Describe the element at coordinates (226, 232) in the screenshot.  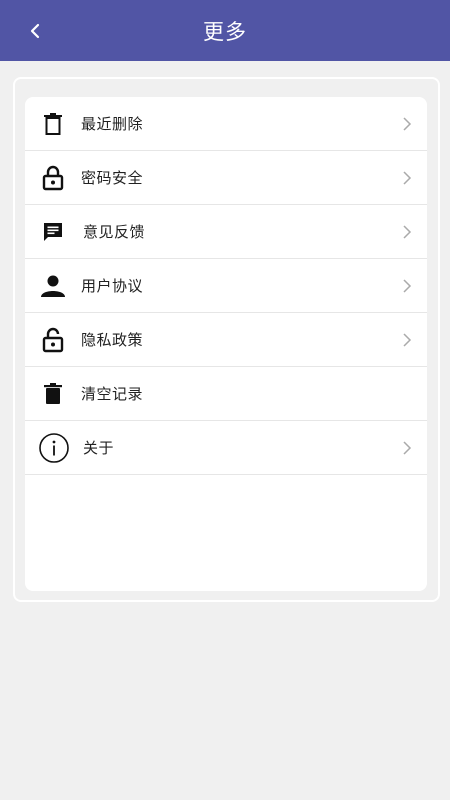
I see `menu-item-feedback: 意见反馈` at that location.